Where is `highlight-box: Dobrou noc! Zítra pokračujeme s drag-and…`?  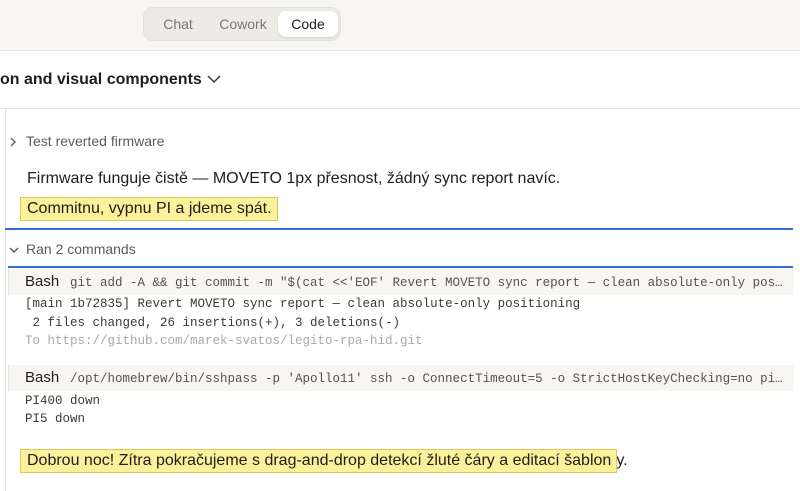
highlight-box: Dobrou noc! Zítra pokračujeme s drag-and… is located at coordinates (318, 461).